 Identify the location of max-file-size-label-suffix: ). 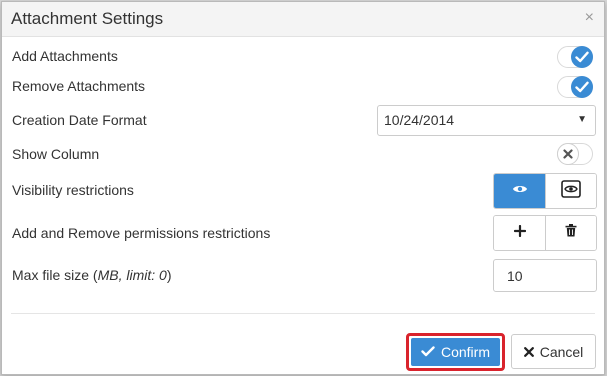
(169, 275).